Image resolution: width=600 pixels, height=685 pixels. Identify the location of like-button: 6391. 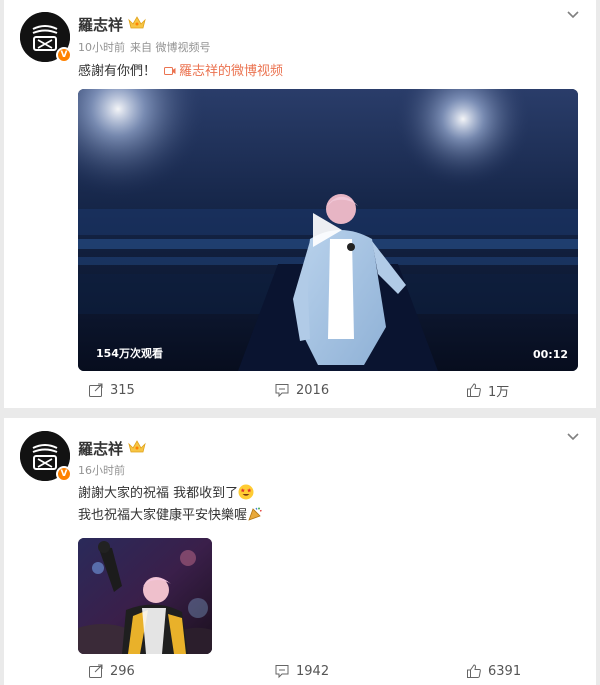
(493, 670).